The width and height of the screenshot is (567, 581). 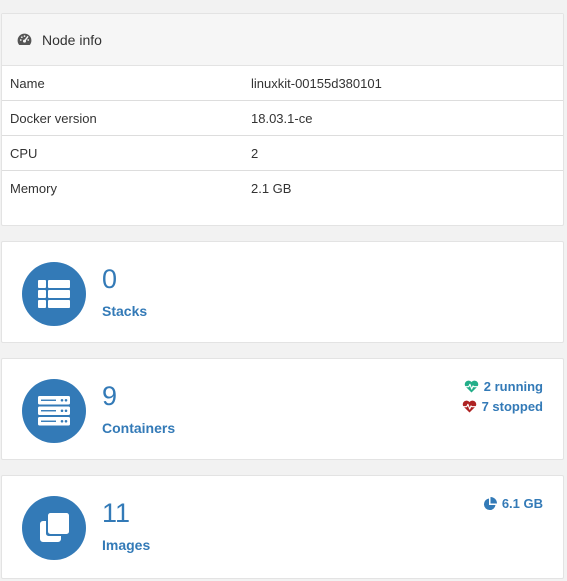 I want to click on images-size-stat: 6.1 GB, so click(x=513, y=503).